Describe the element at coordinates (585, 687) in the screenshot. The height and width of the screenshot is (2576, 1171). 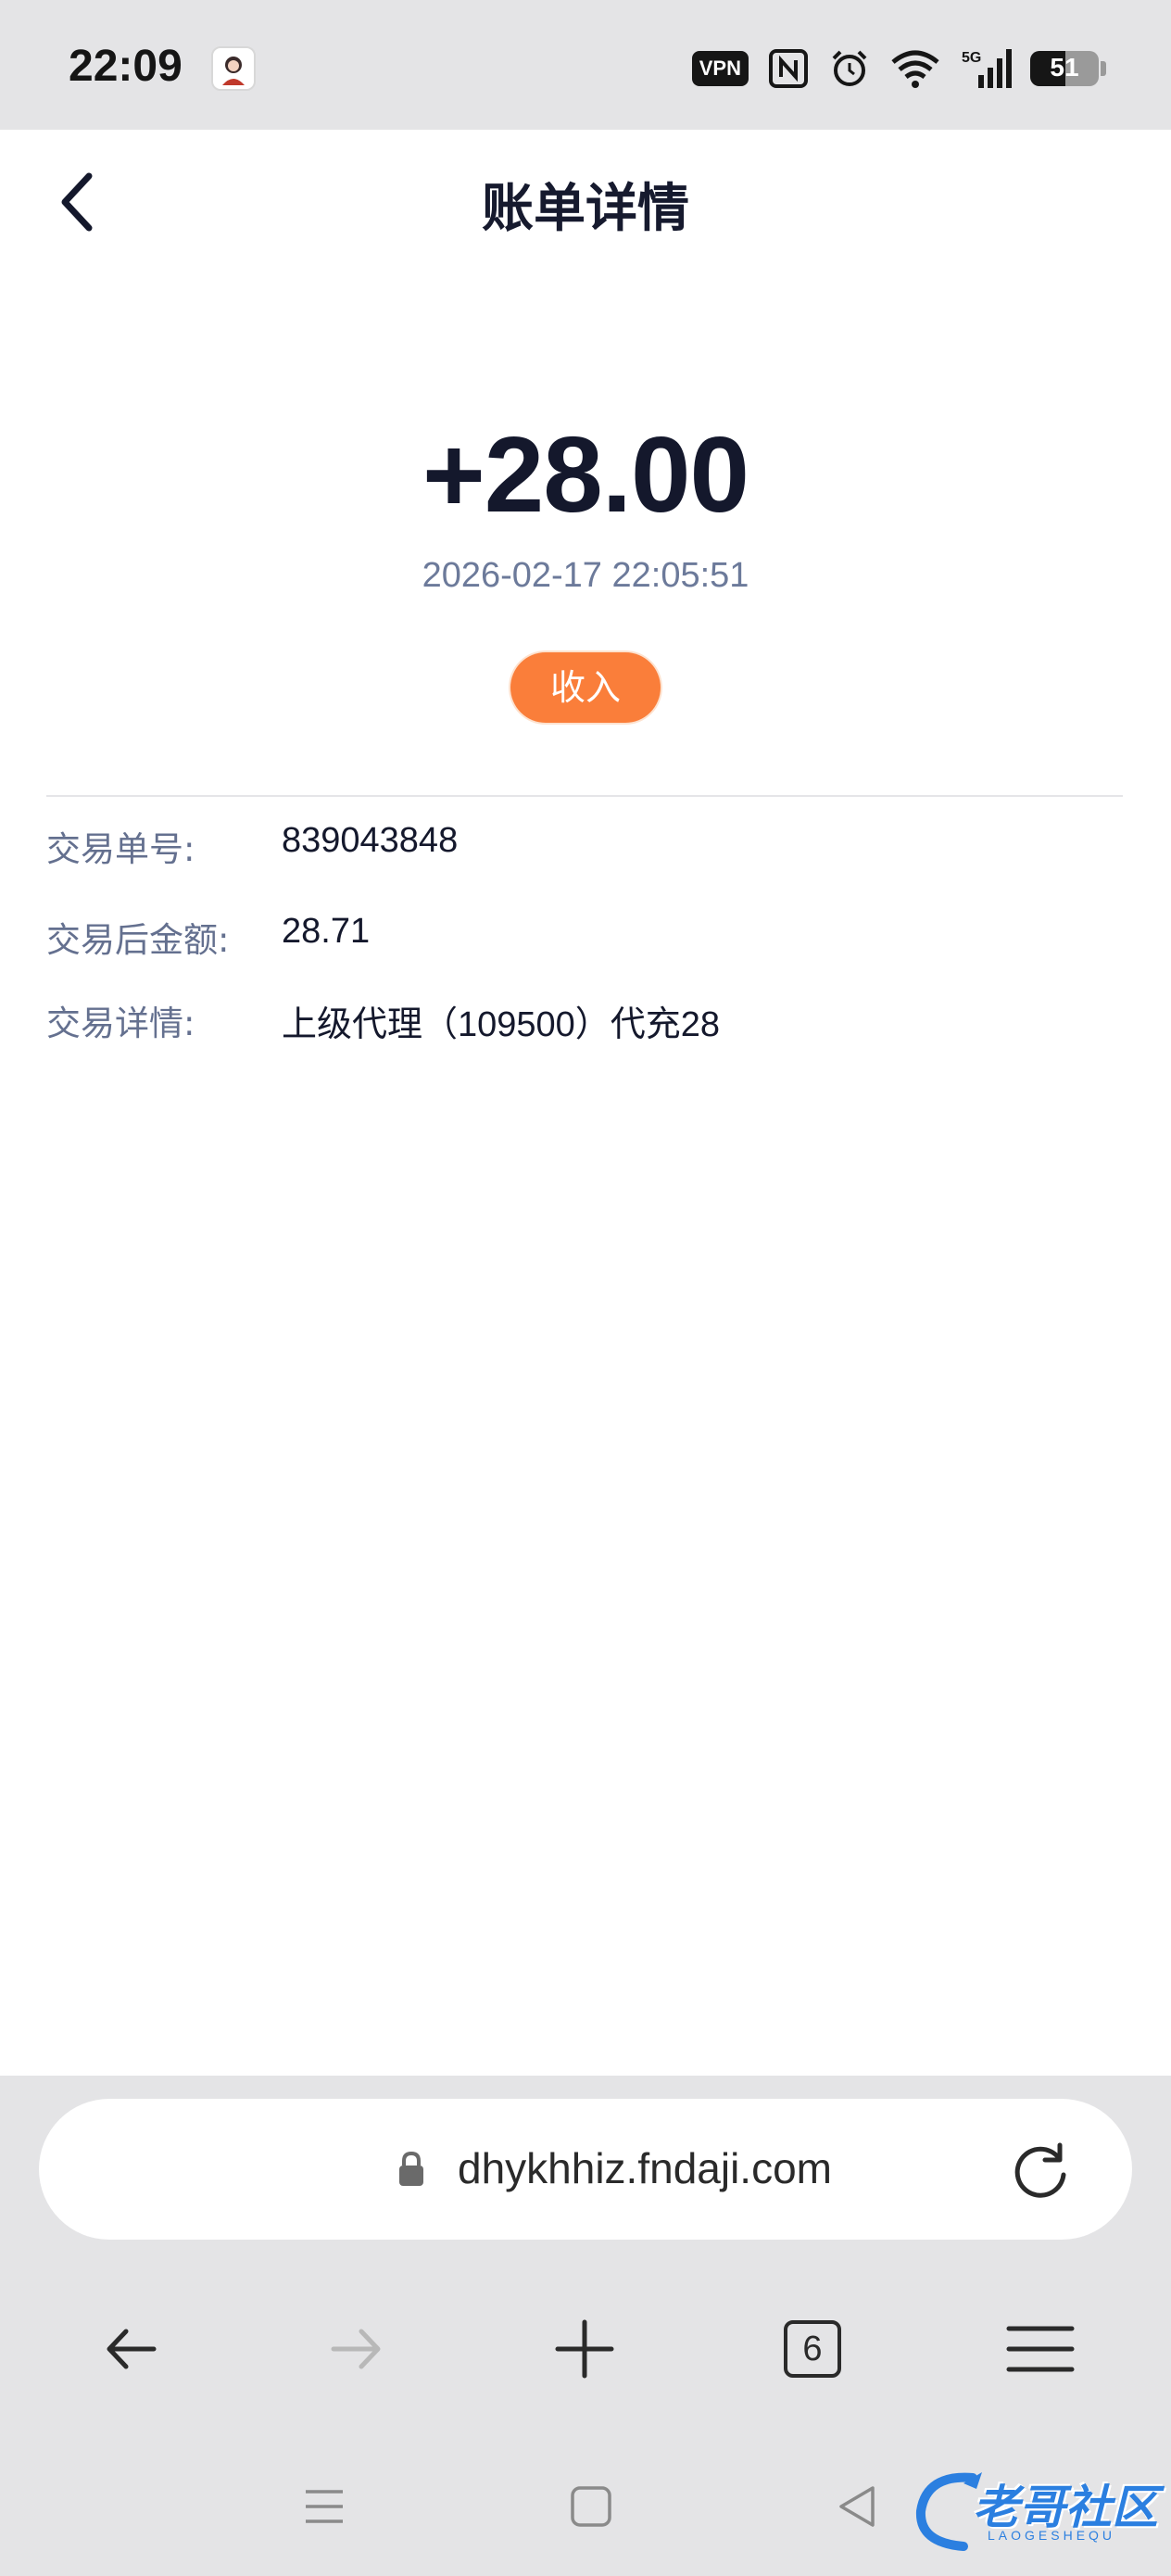
I see `transaction-type-badge: 收入` at that location.